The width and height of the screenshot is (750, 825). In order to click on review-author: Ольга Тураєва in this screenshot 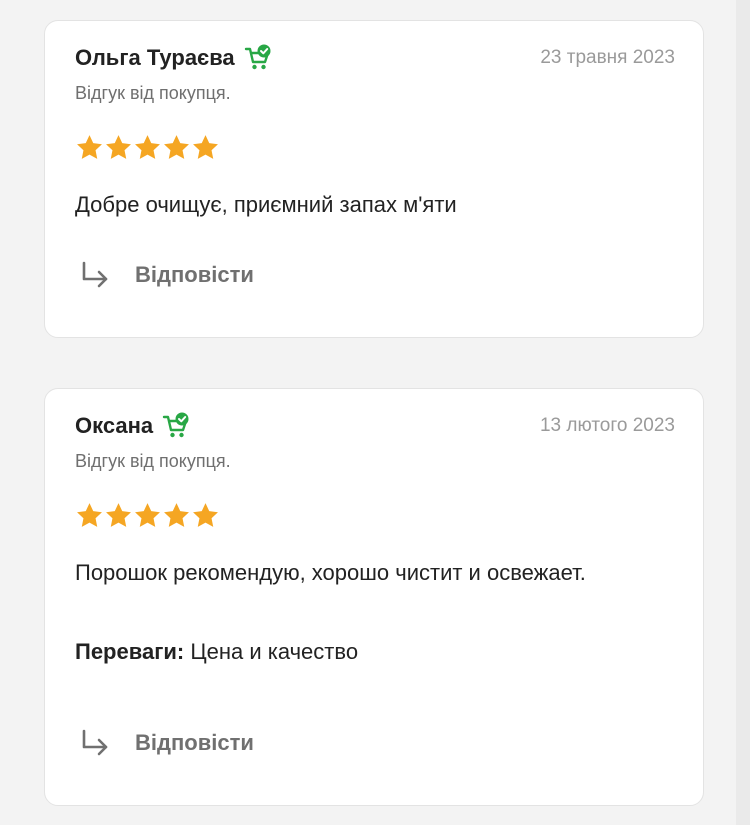, I will do `click(155, 57)`.